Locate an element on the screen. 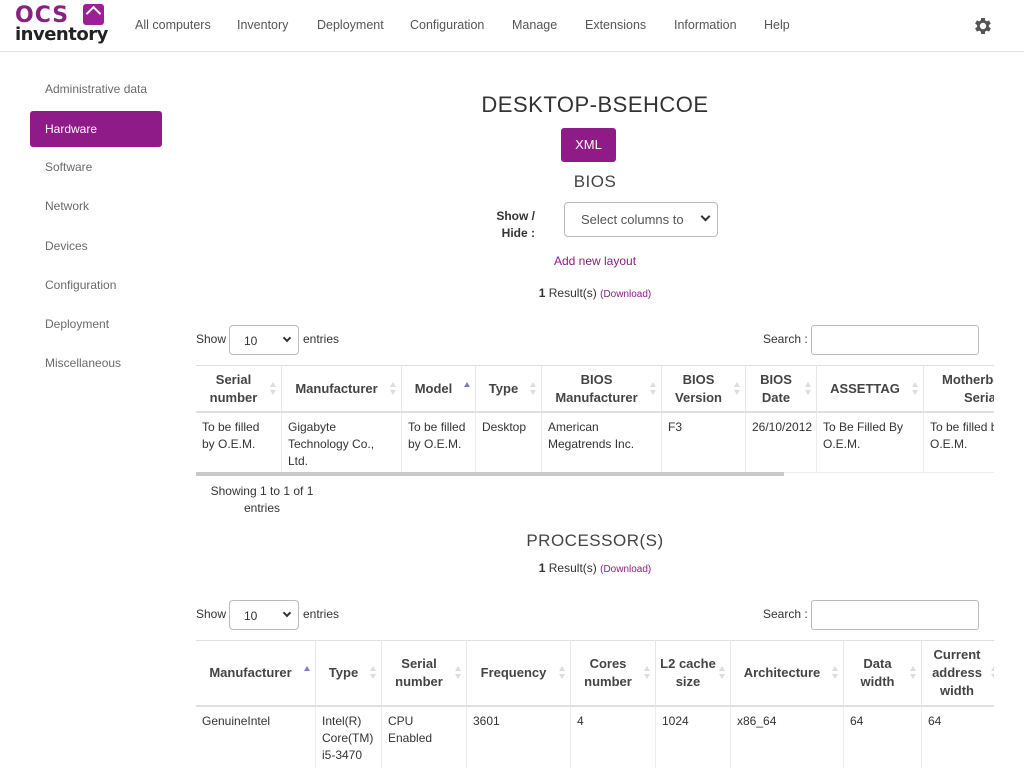 This screenshot has height=768, width=1024. nav-inventory: Inventory is located at coordinates (262, 25).